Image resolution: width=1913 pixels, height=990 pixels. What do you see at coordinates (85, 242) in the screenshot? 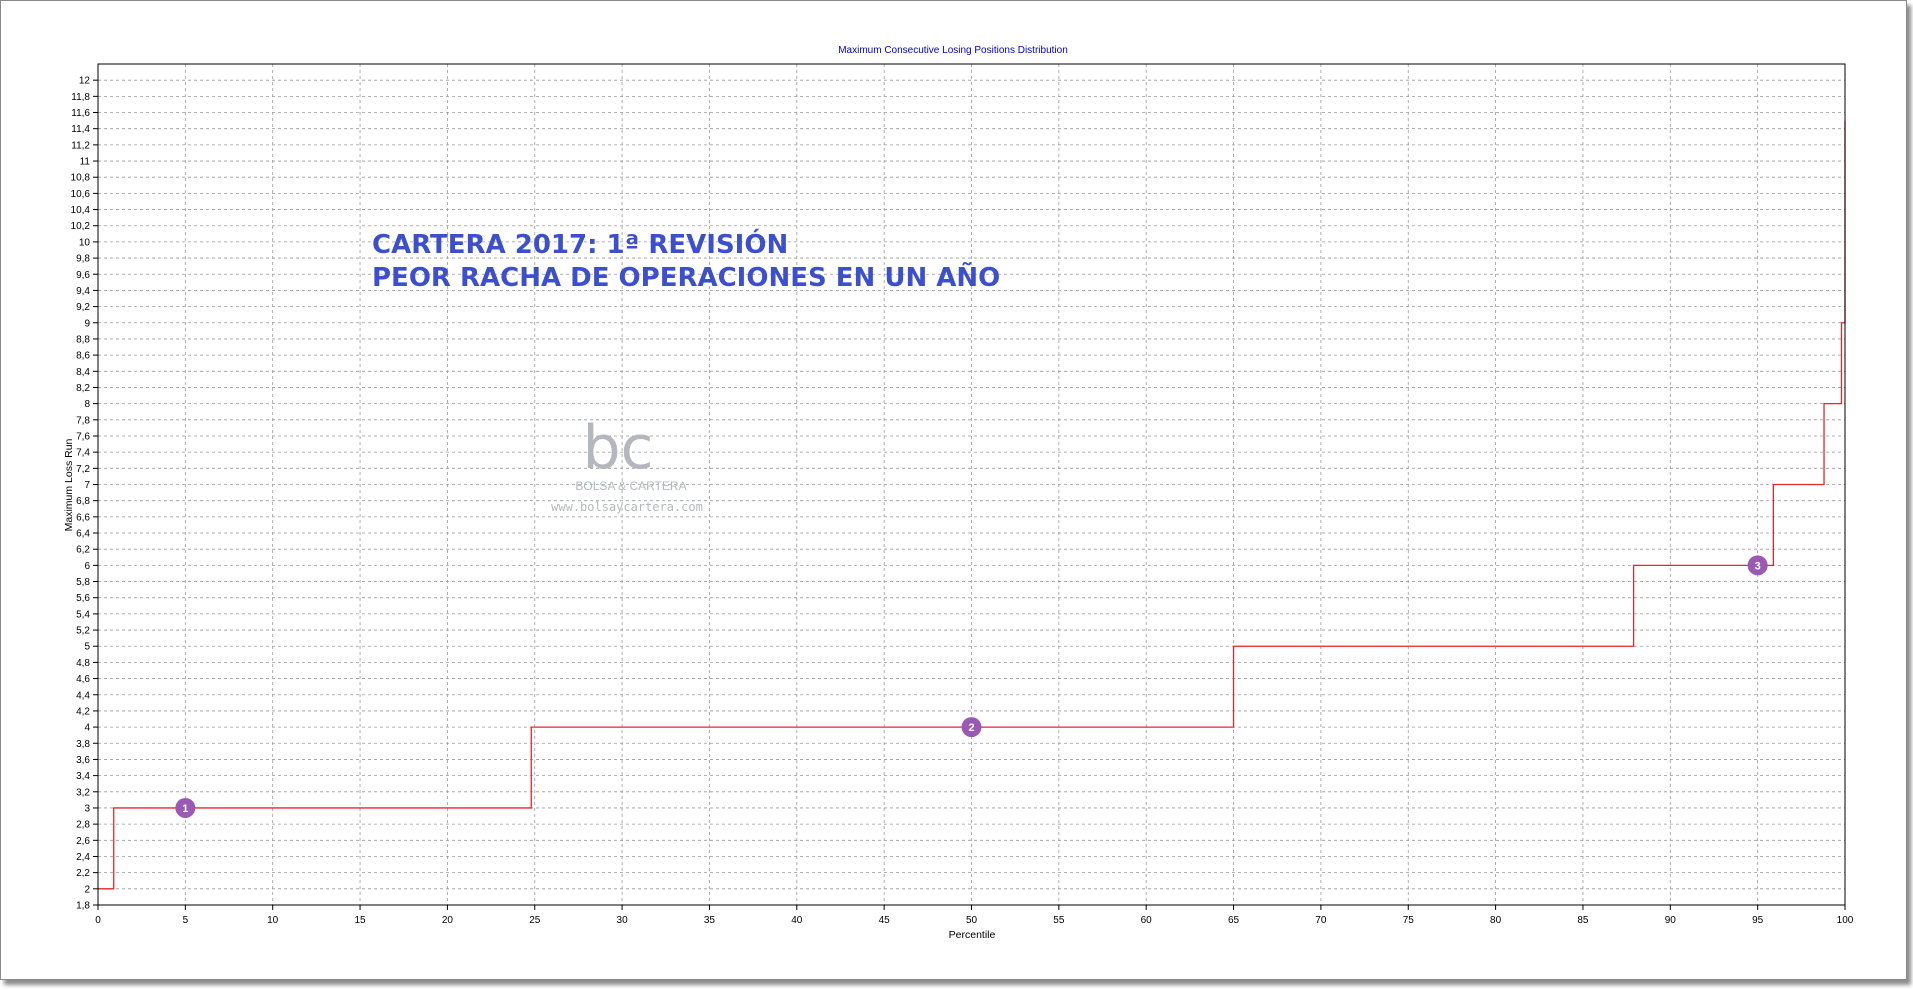
I see `y-tick-label: 10` at bounding box center [85, 242].